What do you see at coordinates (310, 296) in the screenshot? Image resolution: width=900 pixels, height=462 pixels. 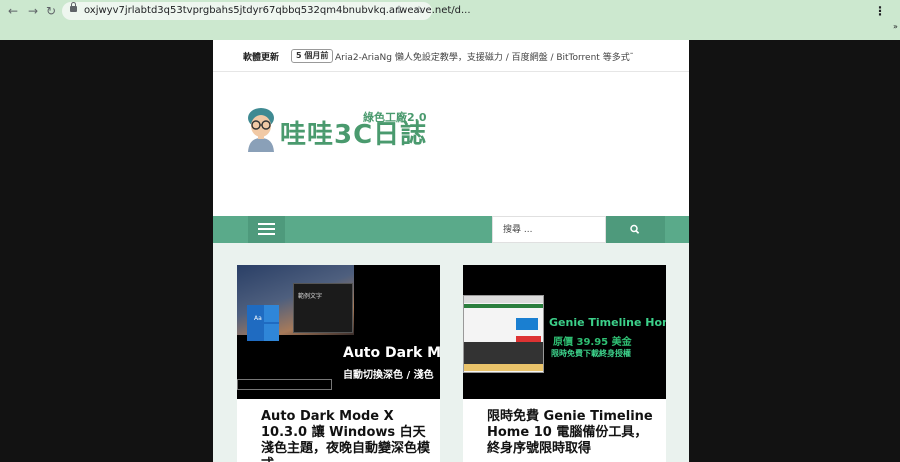 I see `popup-text: 範例文字` at bounding box center [310, 296].